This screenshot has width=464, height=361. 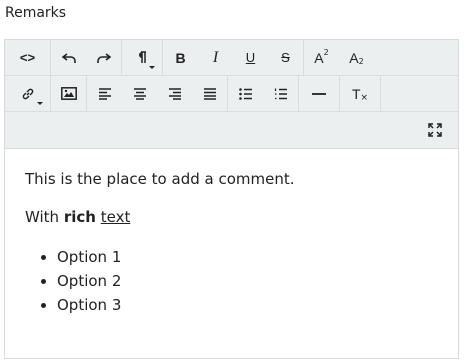 I want to click on italic-icon: I, so click(x=215, y=57).